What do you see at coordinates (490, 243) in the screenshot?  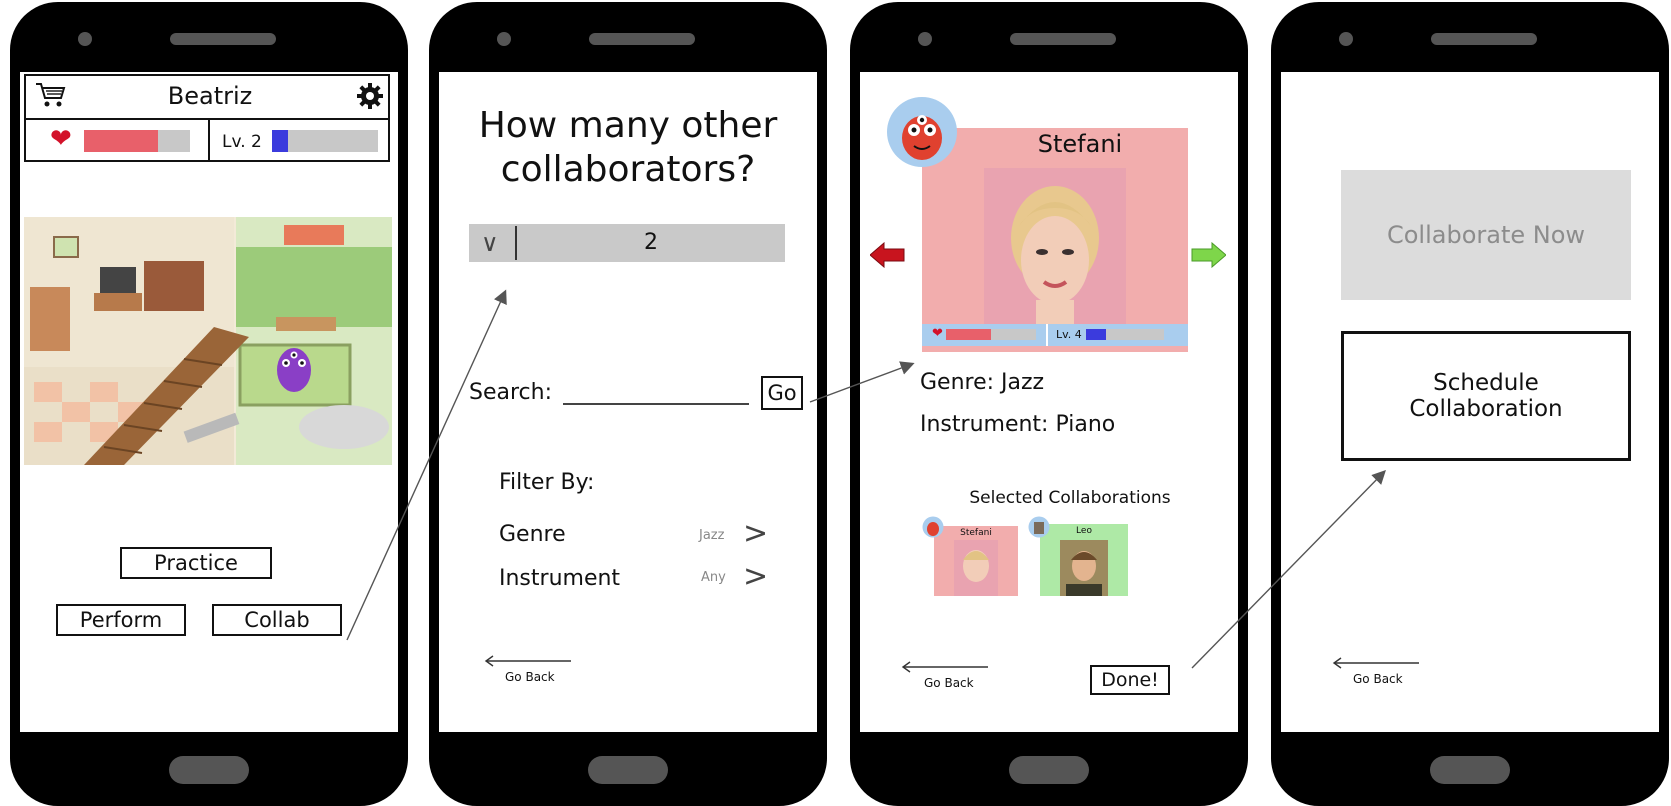 I see `chevron-down-icon: ∨` at bounding box center [490, 243].